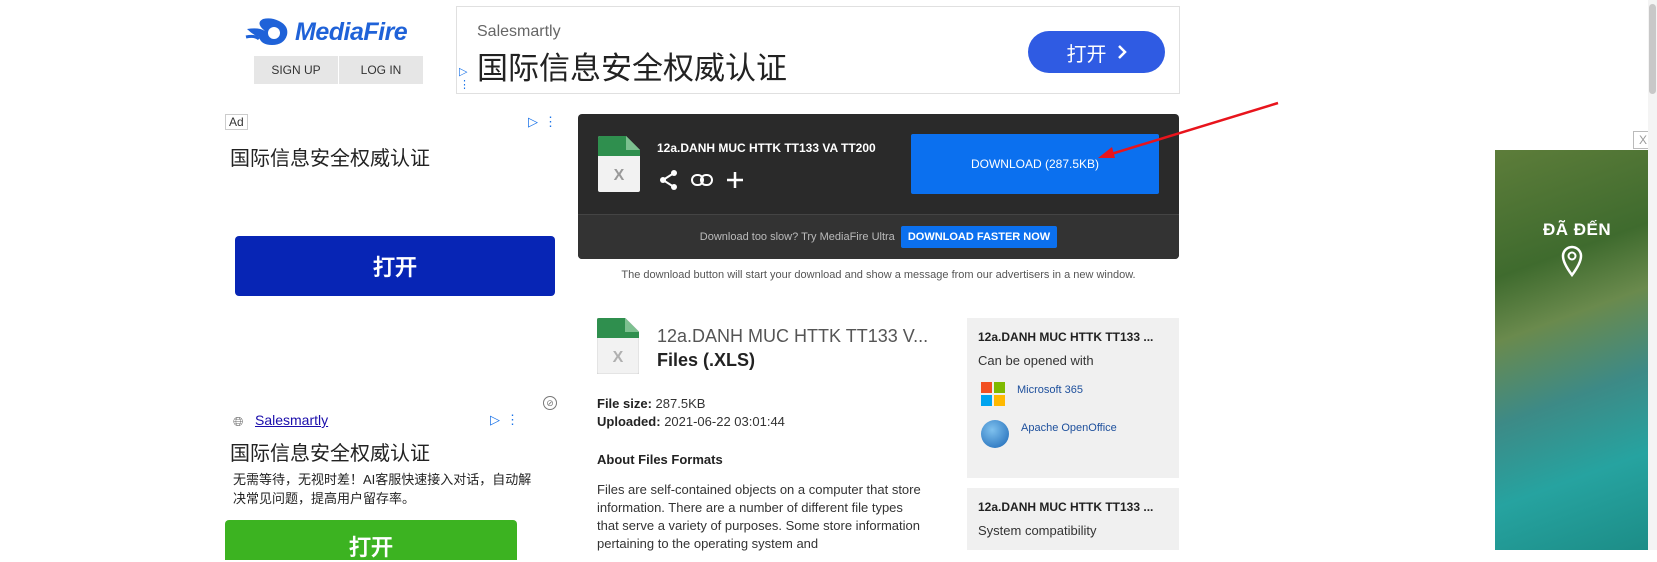  I want to click on location-pin-icon, so click(1572, 261).